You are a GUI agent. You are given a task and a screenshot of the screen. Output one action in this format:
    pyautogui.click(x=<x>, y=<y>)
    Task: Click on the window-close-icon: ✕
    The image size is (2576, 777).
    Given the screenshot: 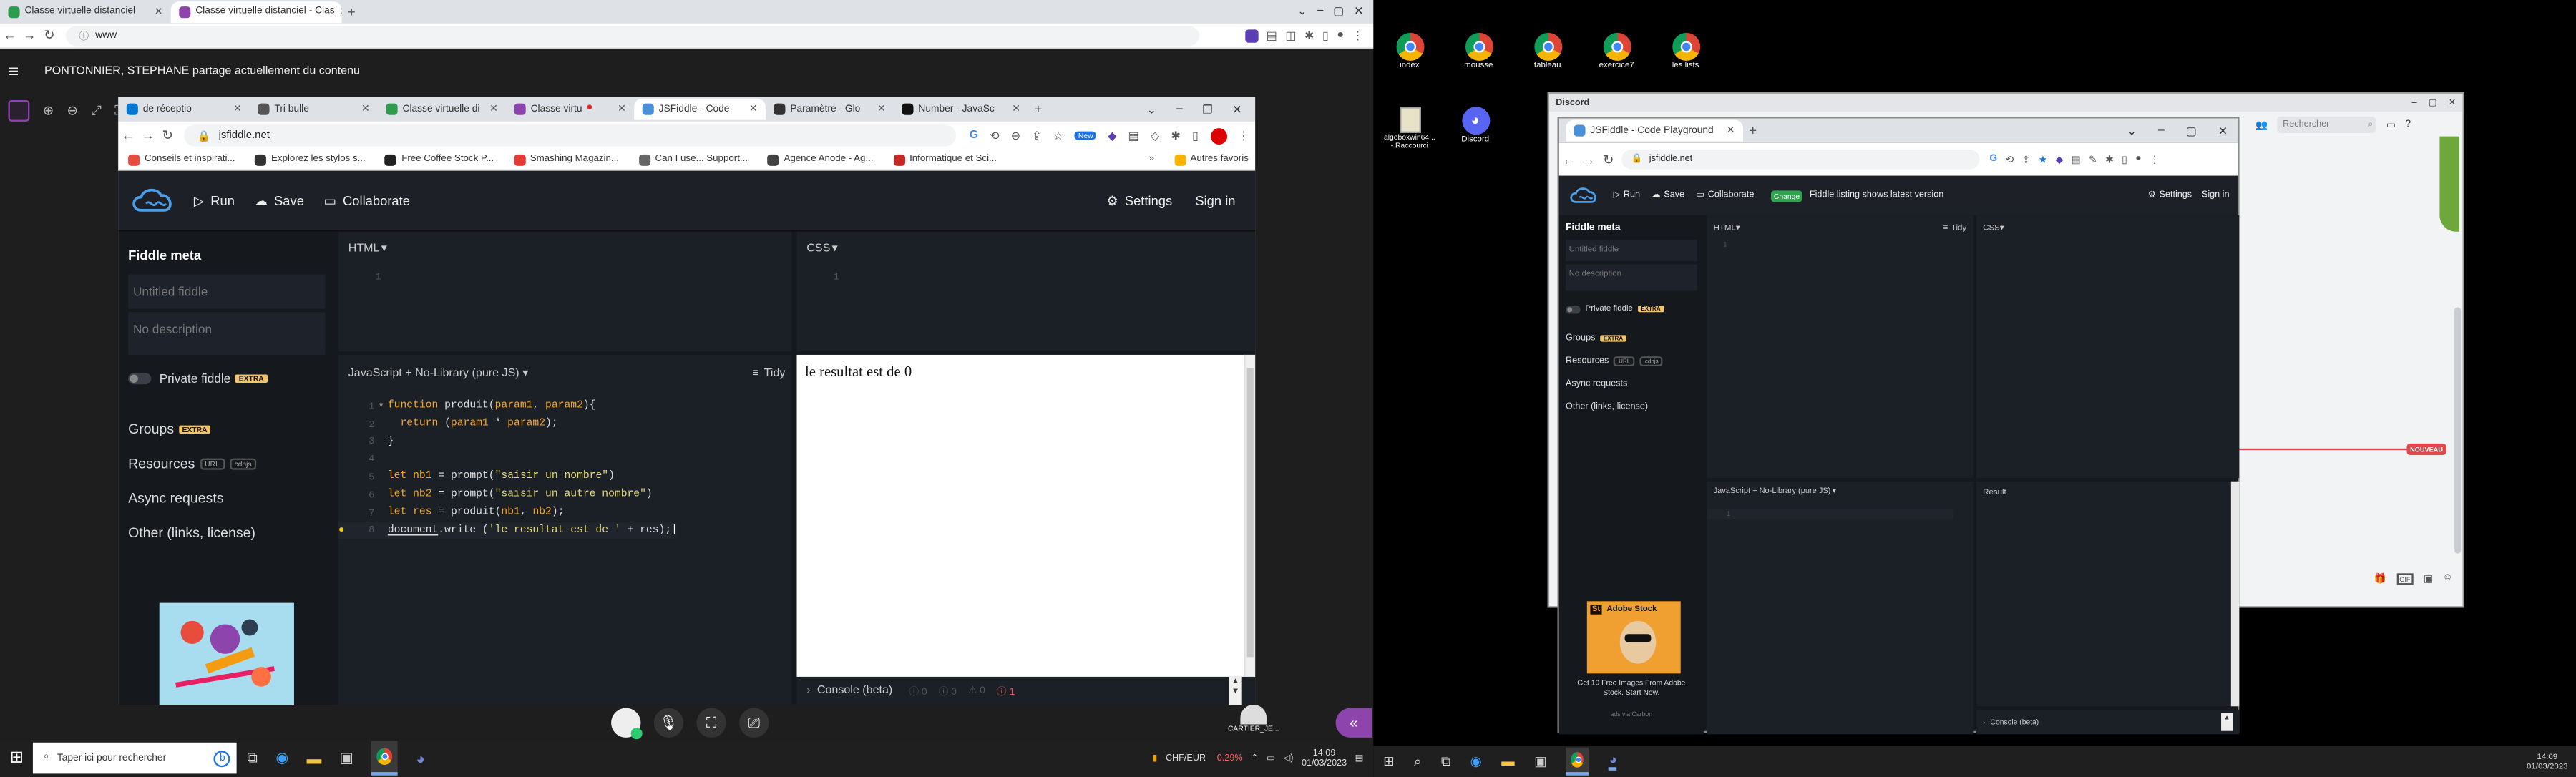 What is the action you would take?
    pyautogui.click(x=1236, y=109)
    